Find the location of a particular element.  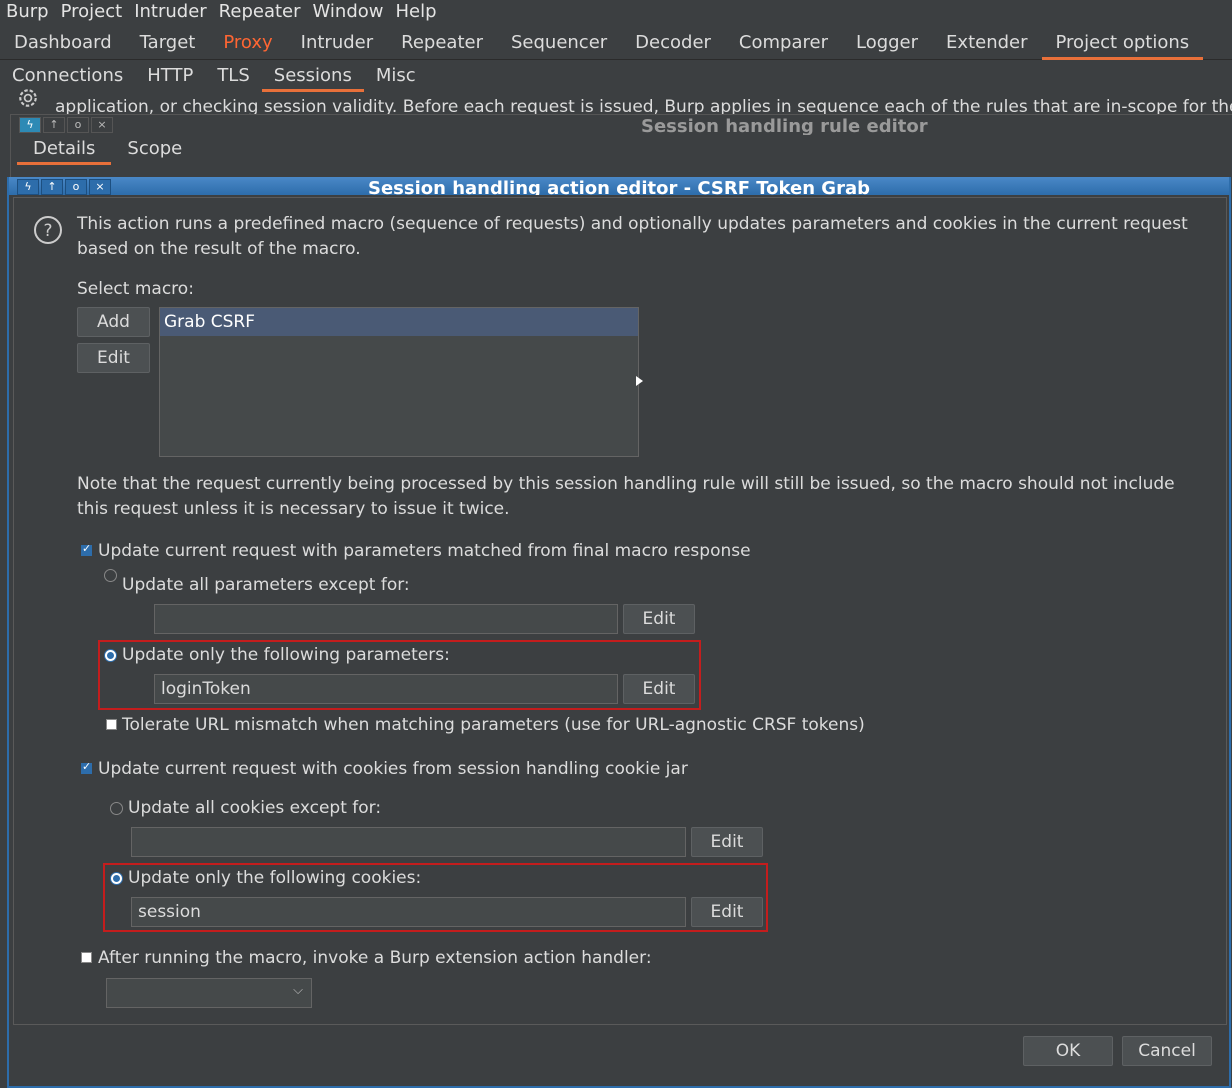

update-all-cookies-field is located at coordinates (408, 842).